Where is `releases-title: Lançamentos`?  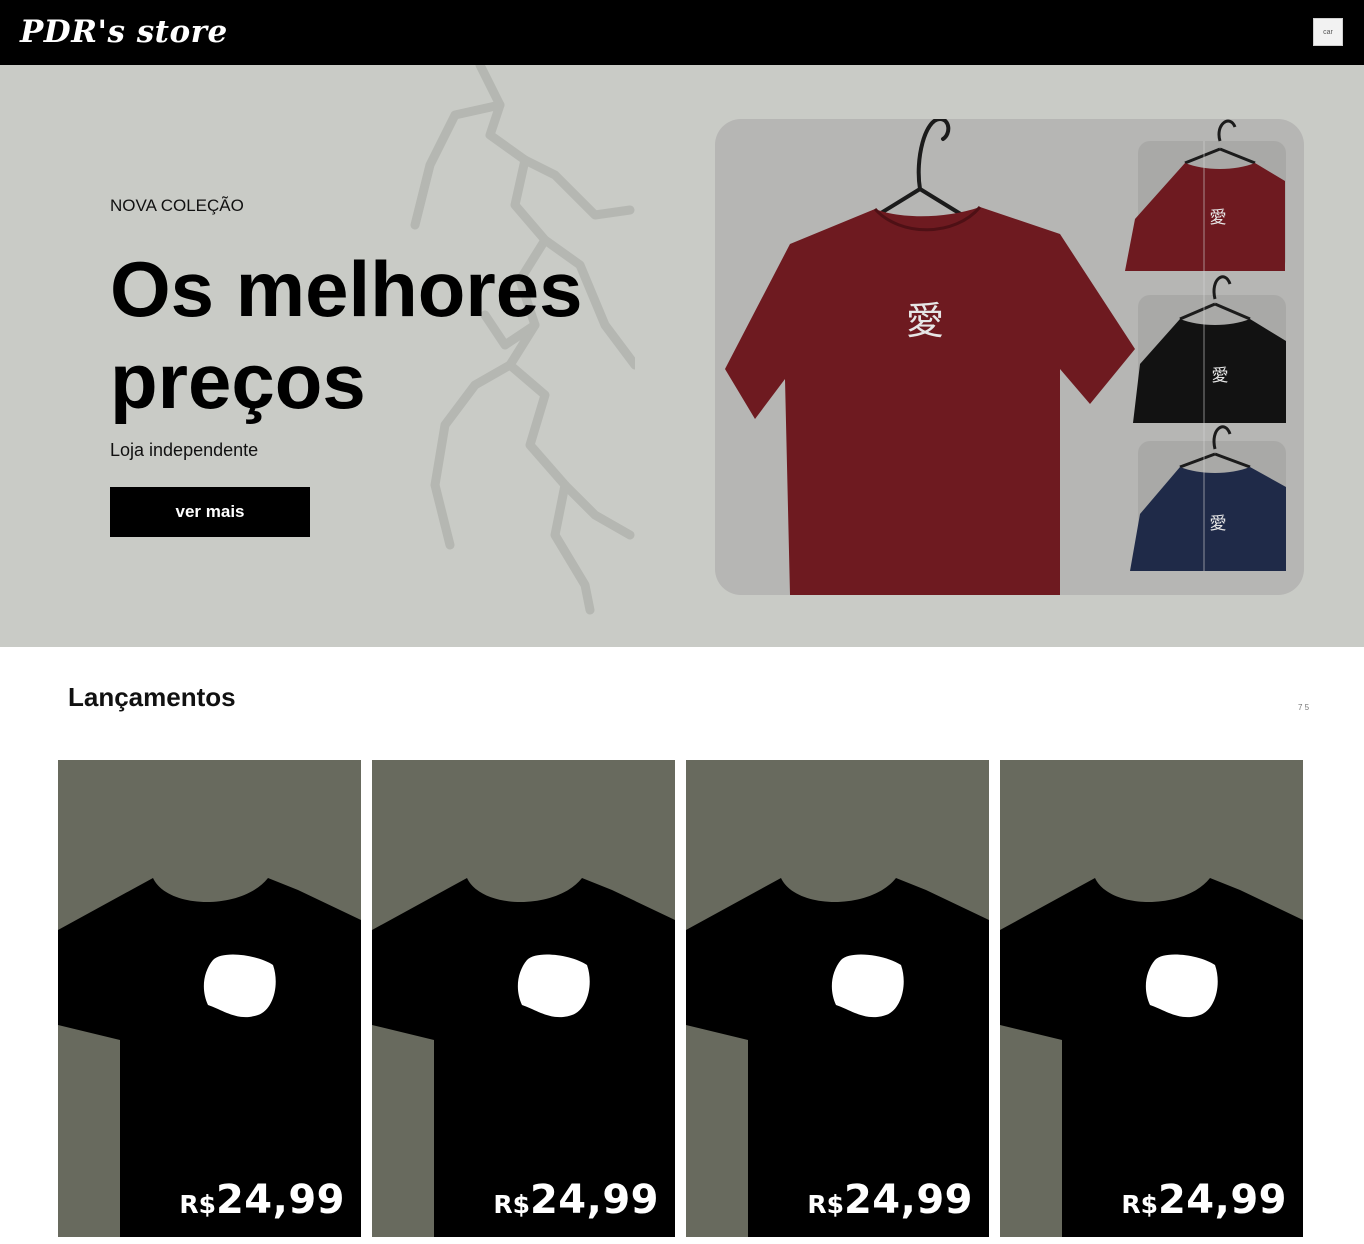
releases-title: Lançamentos is located at coordinates (152, 697).